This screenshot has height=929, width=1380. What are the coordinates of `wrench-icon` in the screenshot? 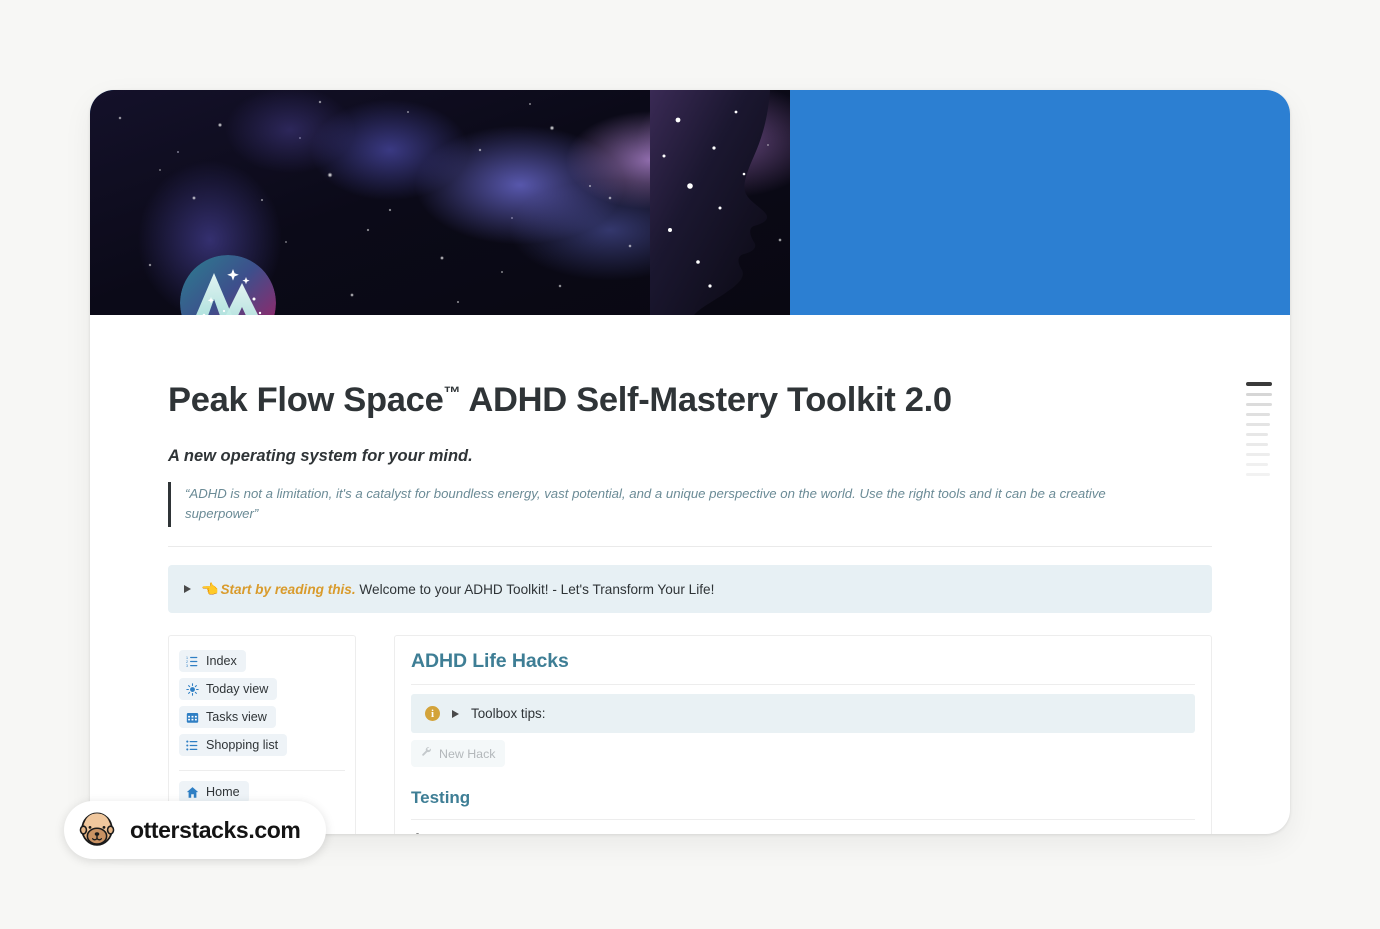 It's located at (427, 753).